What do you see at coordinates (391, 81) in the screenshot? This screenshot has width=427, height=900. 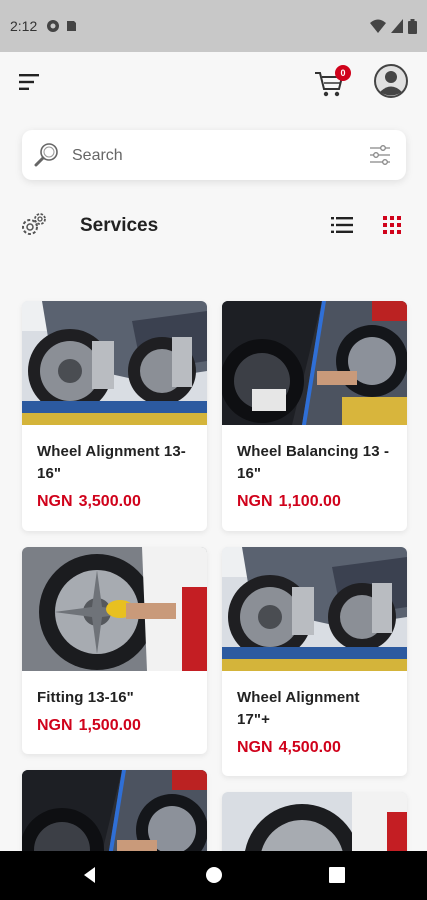 I see `profile-icon` at bounding box center [391, 81].